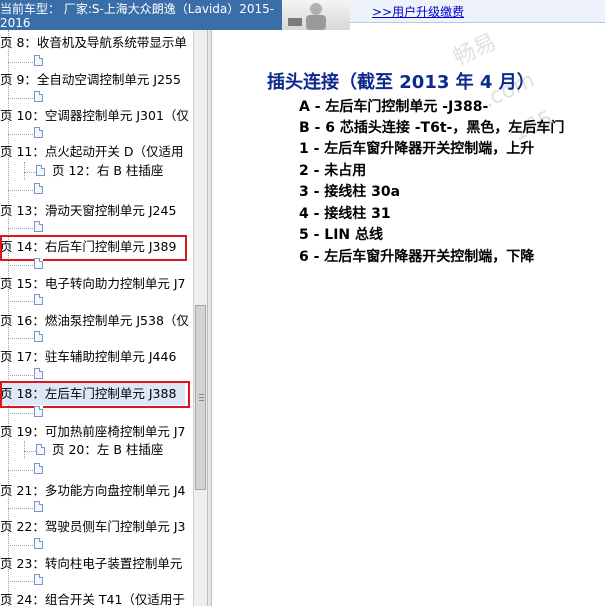 The height and width of the screenshot is (606, 605). I want to click on tree-item-page-20: 页 20：左 B 柱插座, so click(107, 450).